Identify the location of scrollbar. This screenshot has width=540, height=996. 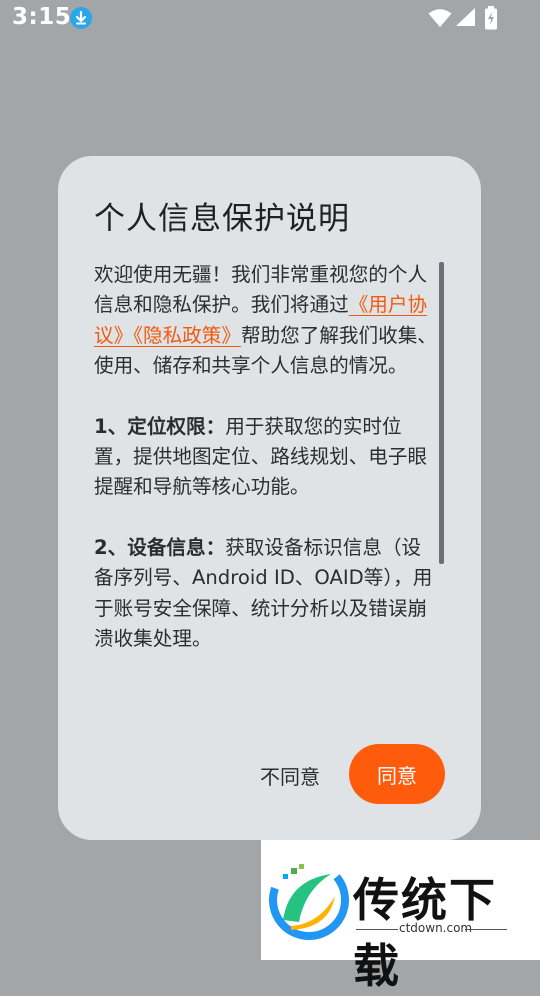
(441, 413).